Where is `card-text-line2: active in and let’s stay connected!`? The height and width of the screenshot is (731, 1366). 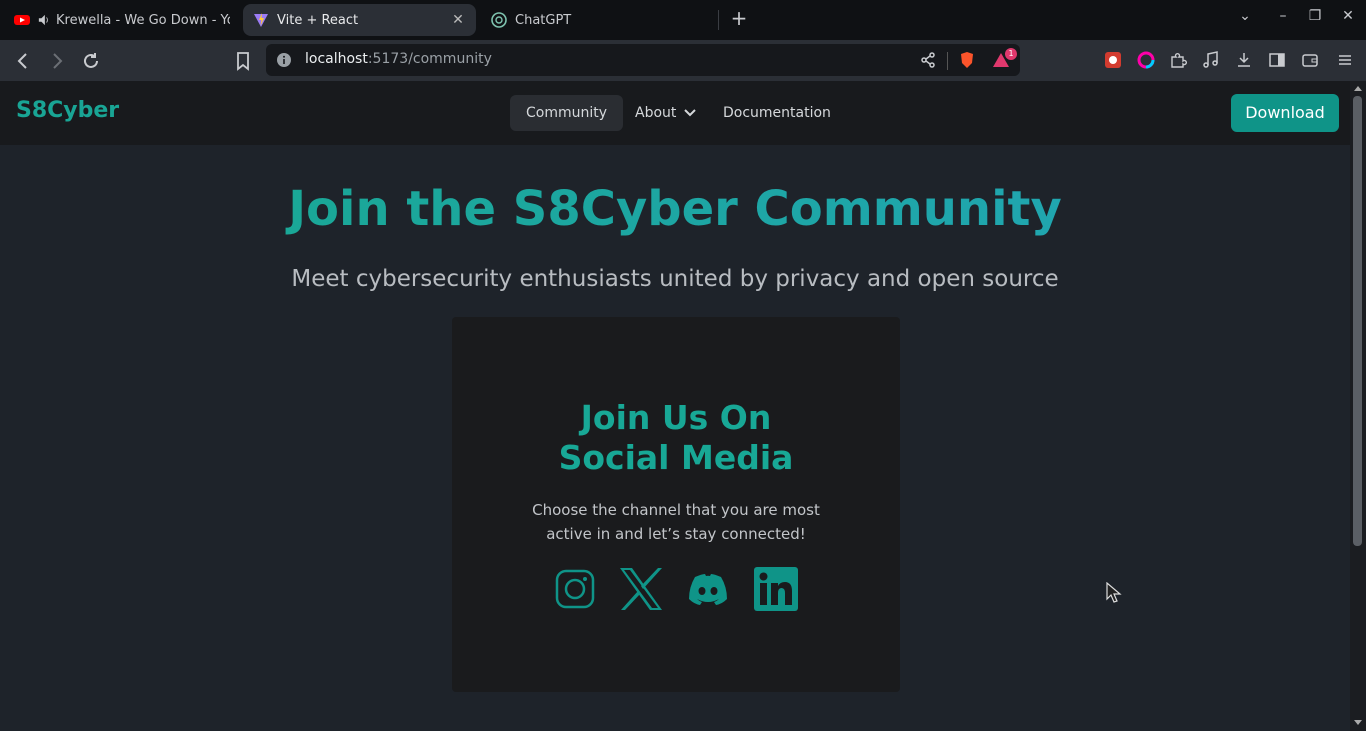
card-text-line2: active in and let’s stay connected! is located at coordinates (676, 534).